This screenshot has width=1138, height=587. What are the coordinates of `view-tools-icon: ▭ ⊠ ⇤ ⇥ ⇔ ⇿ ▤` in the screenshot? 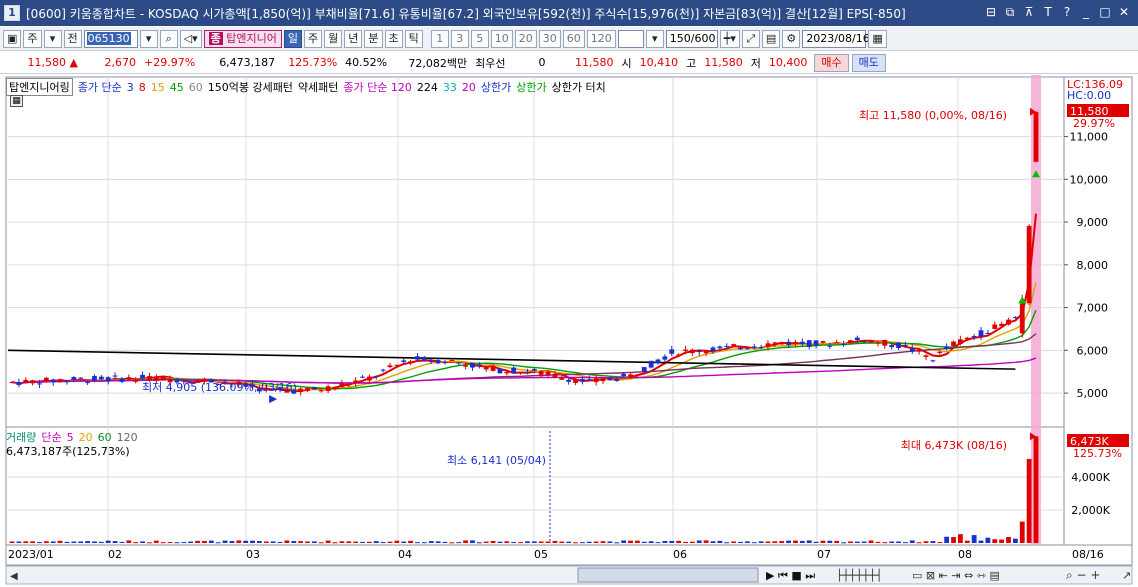 It's located at (956, 575).